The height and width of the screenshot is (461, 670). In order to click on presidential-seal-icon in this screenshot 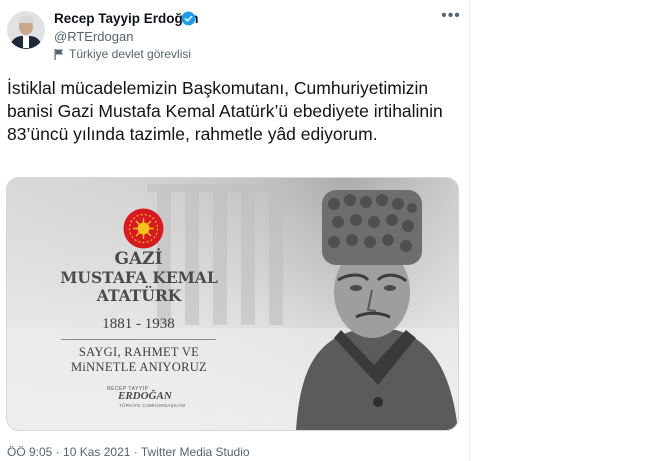, I will do `click(143, 228)`.